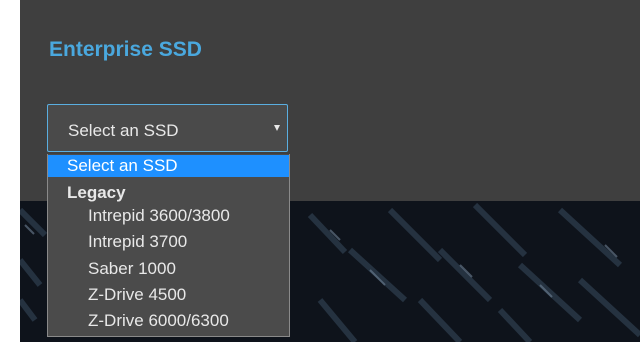  What do you see at coordinates (125, 49) in the screenshot?
I see `page-title: Enterprise SSD` at bounding box center [125, 49].